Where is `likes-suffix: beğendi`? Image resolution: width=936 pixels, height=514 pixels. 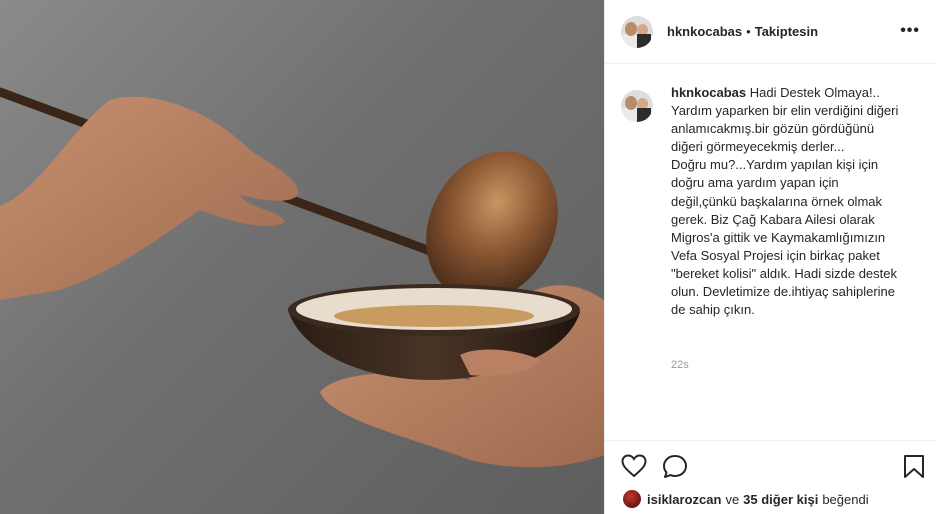
likes-suffix: beğendi is located at coordinates (845, 499).